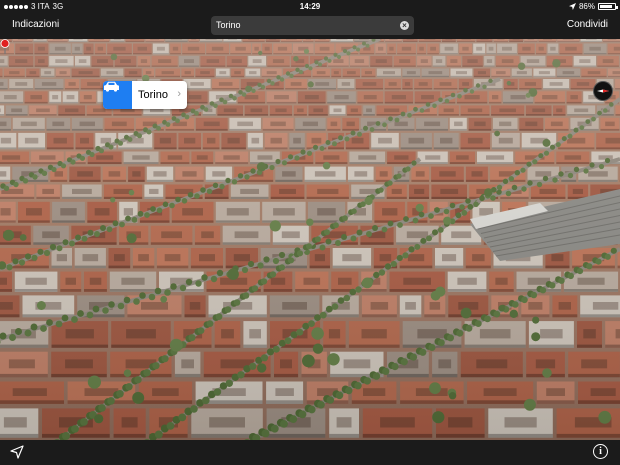 This screenshot has width=620, height=465. Describe the element at coordinates (179, 94) in the screenshot. I see `chevron-right-icon: ›` at that location.